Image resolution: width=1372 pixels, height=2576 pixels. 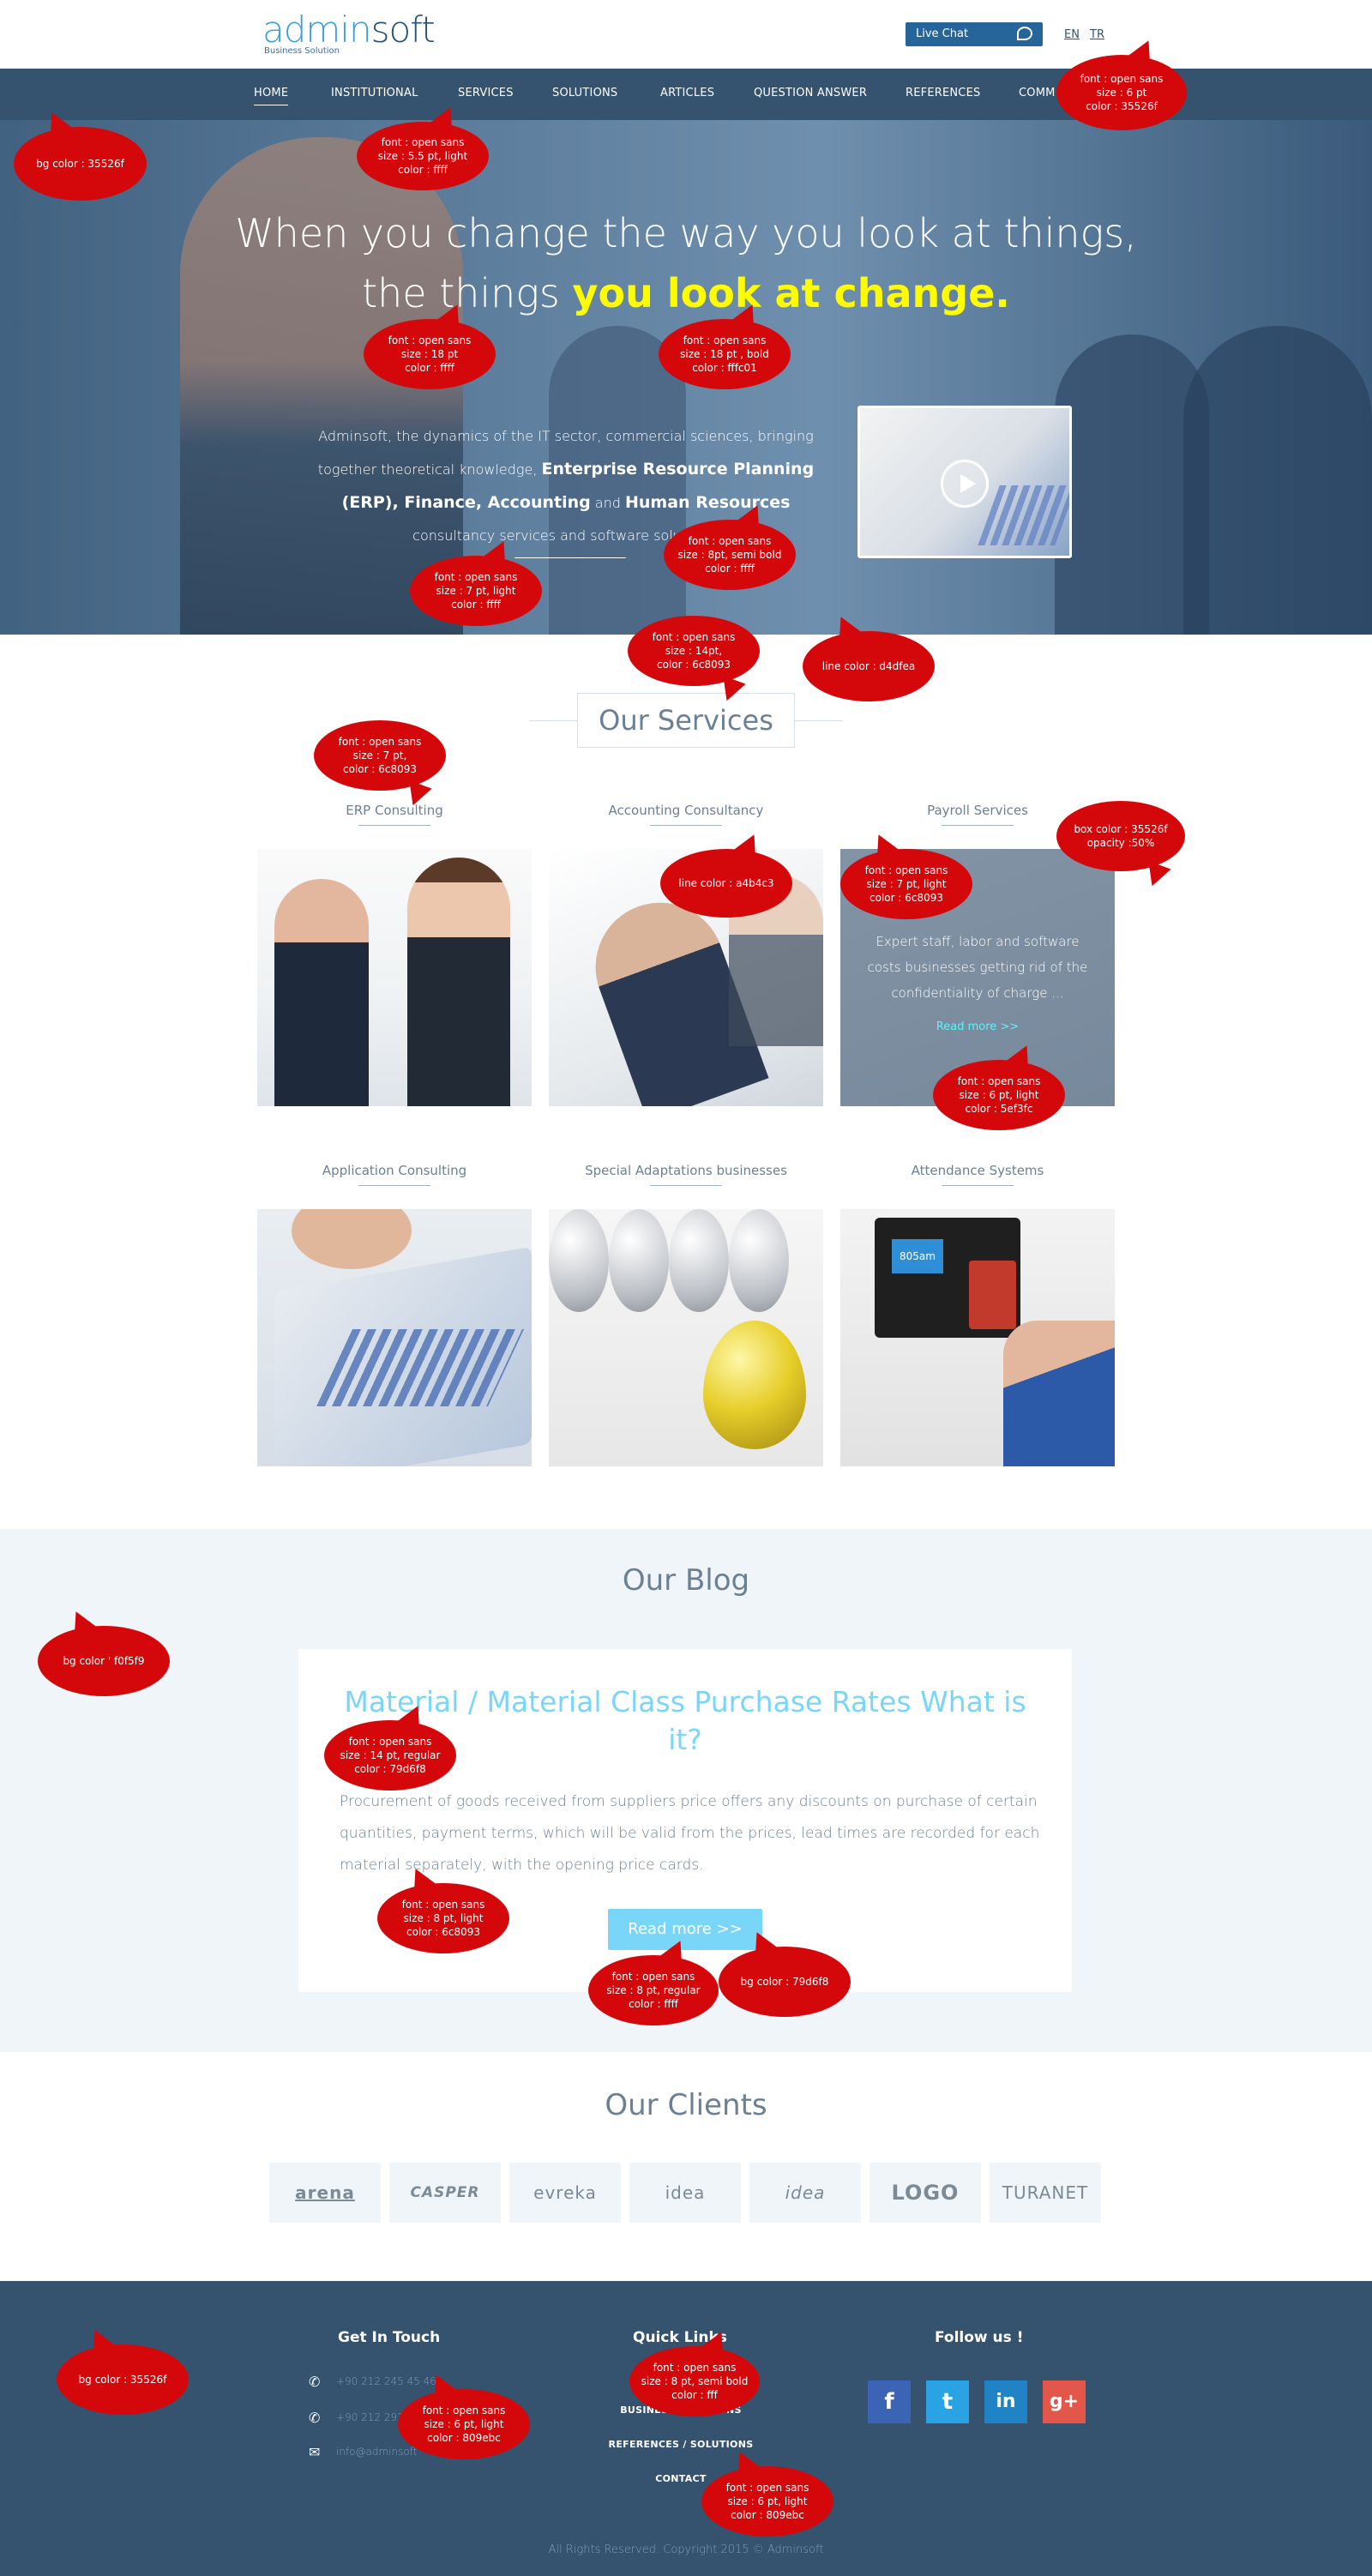 I want to click on footer-email: info@adminsoft, so click(x=377, y=2452).